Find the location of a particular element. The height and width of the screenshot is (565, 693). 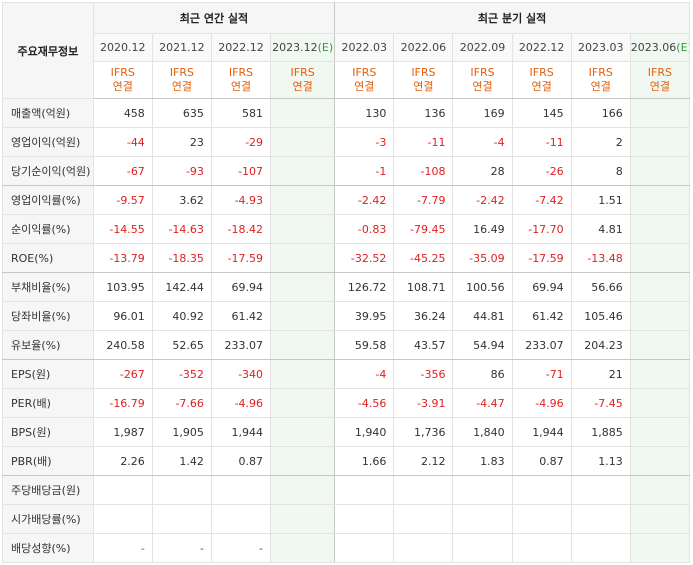

value-cell: 126.72 is located at coordinates (364, 287).